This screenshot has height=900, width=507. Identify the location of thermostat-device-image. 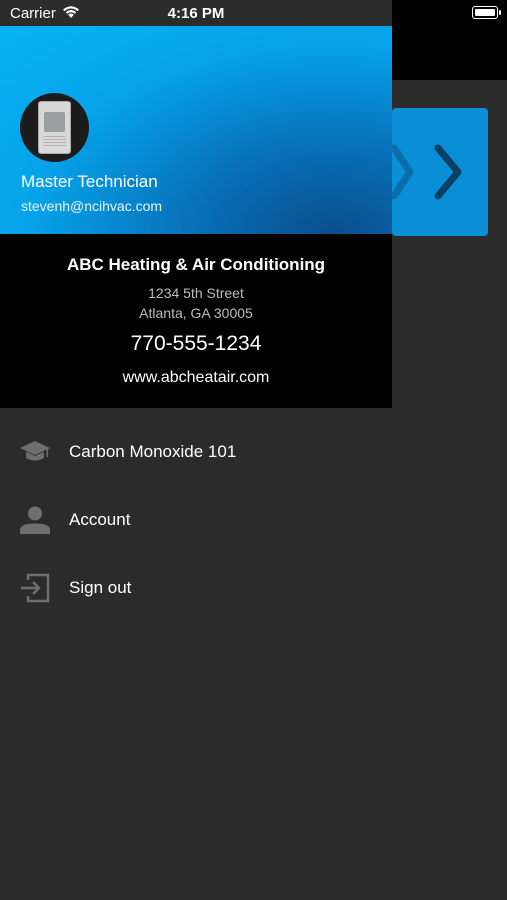
(54, 127).